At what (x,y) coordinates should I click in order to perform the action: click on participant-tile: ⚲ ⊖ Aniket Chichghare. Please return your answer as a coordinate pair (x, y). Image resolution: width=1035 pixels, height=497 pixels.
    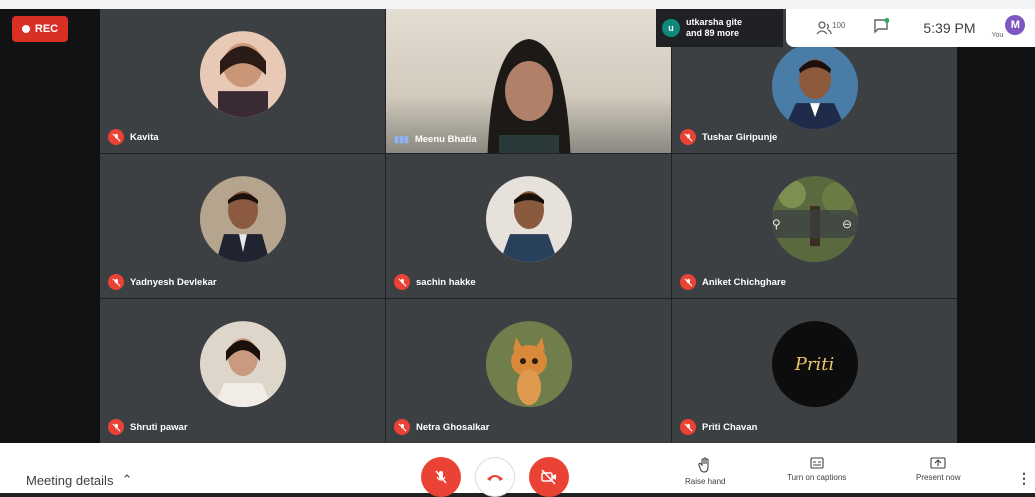
    Looking at the image, I should click on (814, 226).